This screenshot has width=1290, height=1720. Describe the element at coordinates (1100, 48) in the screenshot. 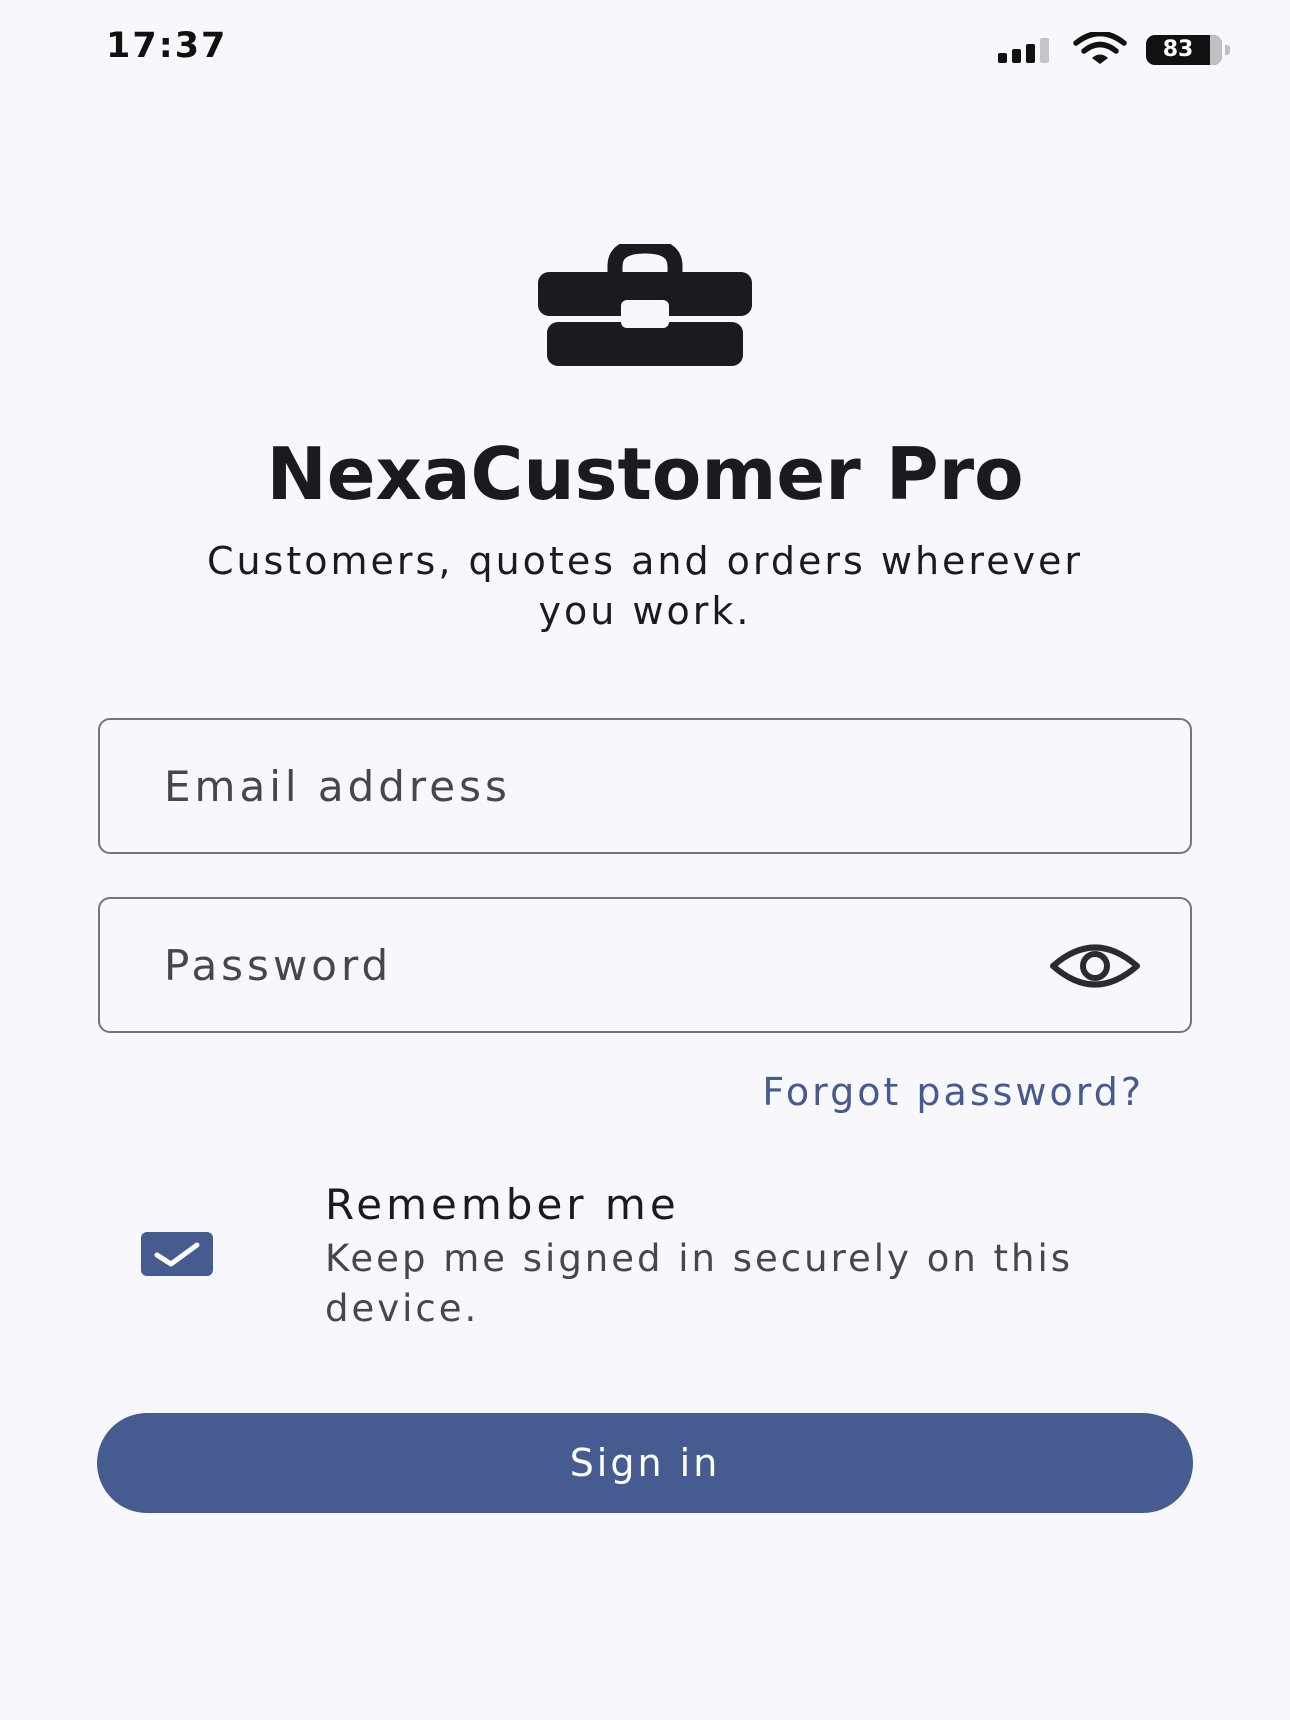

I see `wifi-icon` at that location.